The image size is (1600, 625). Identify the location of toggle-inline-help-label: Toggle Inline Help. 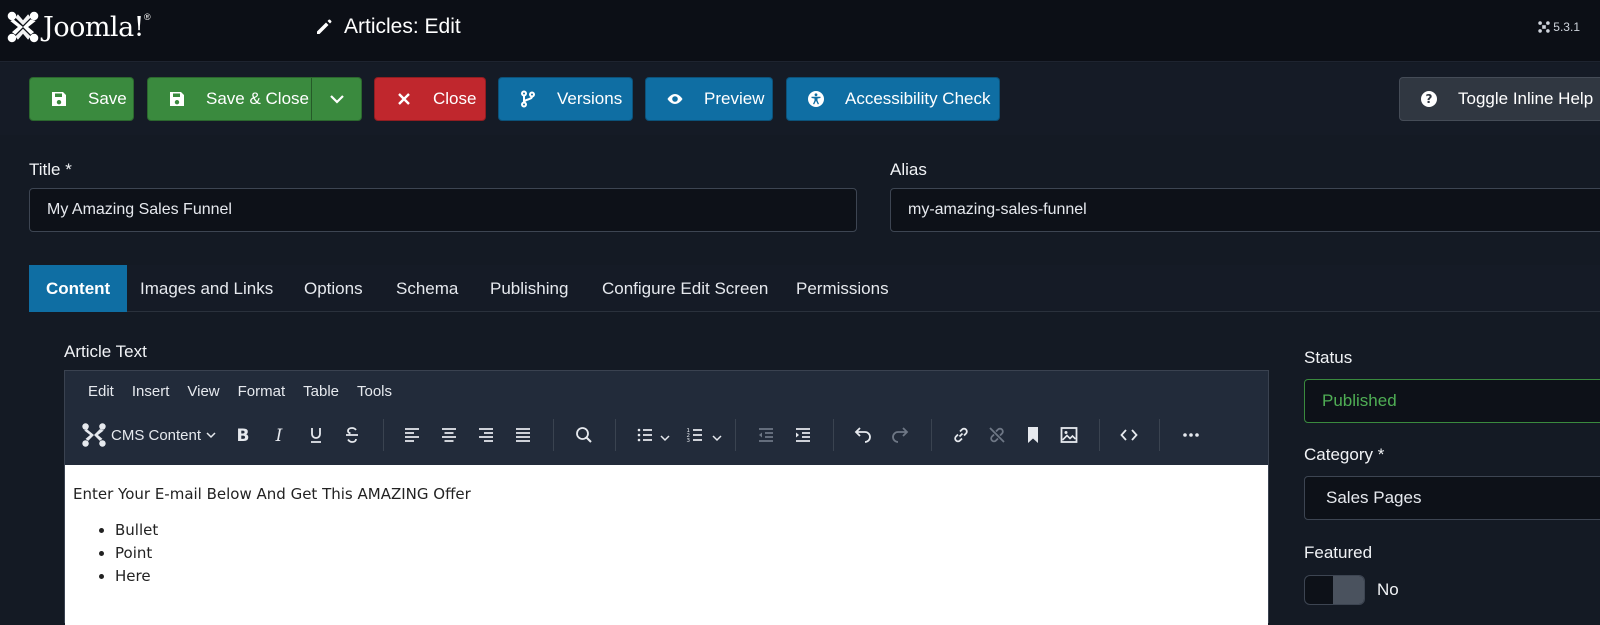
(1526, 98).